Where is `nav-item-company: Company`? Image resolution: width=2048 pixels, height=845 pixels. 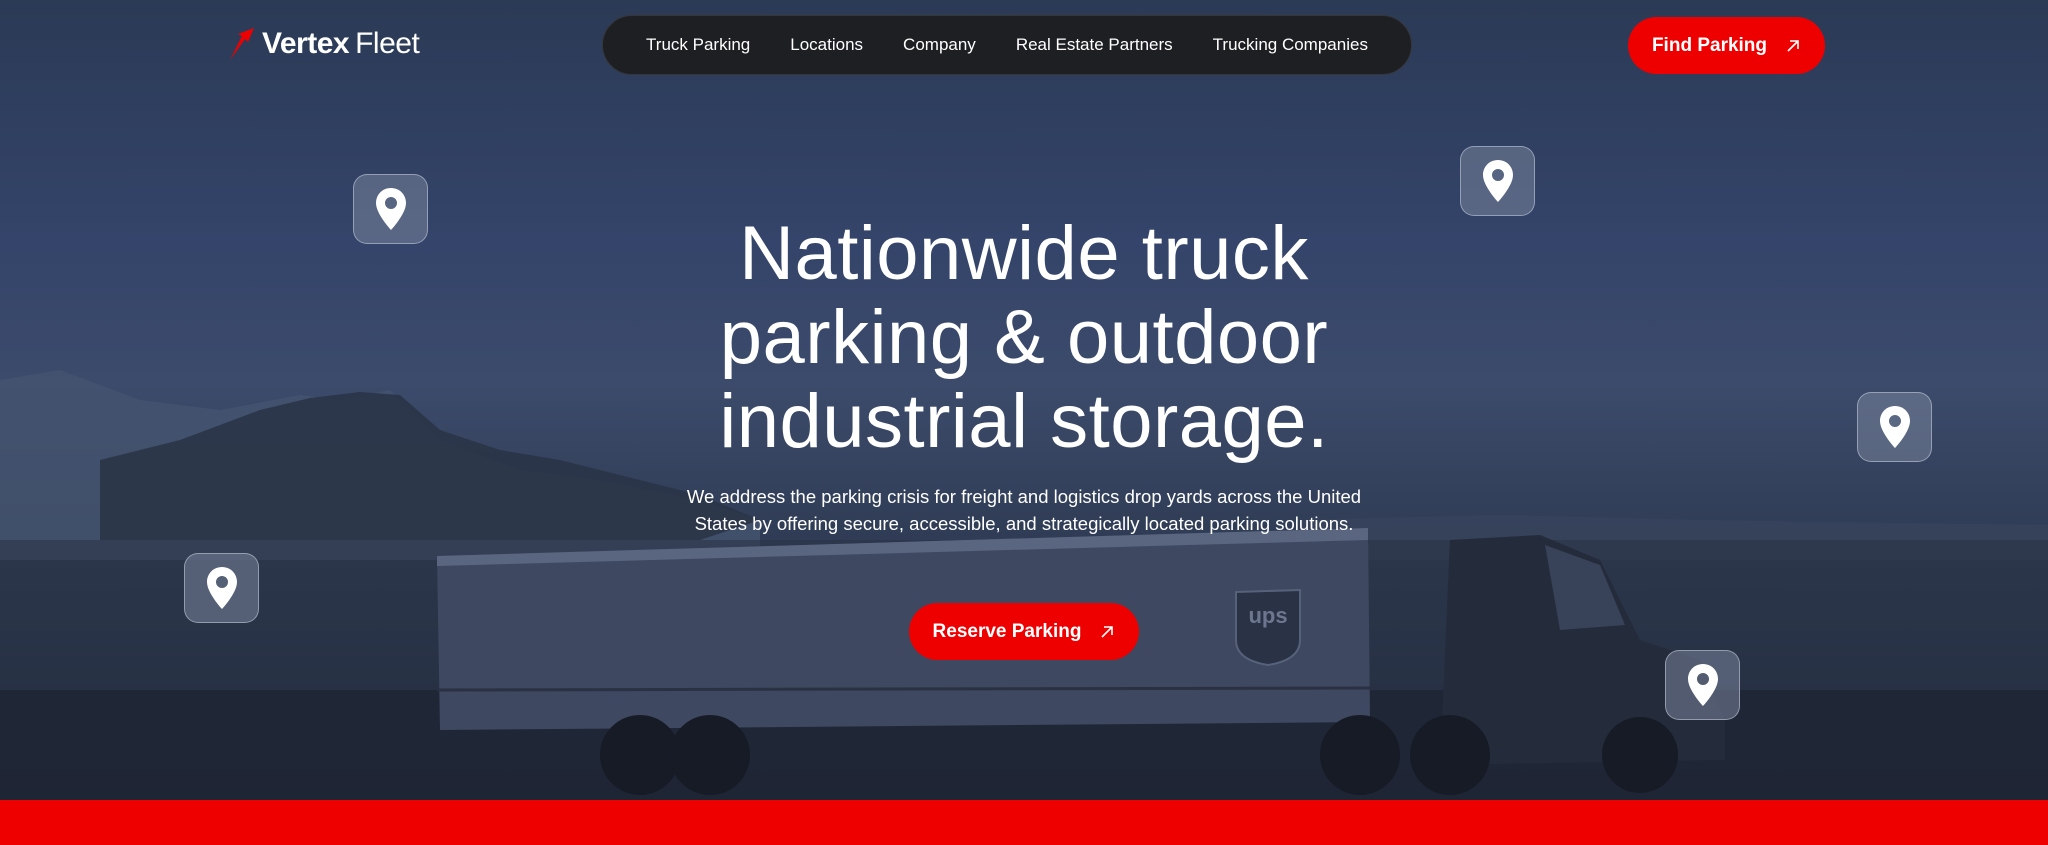
nav-item-company: Company is located at coordinates (939, 45).